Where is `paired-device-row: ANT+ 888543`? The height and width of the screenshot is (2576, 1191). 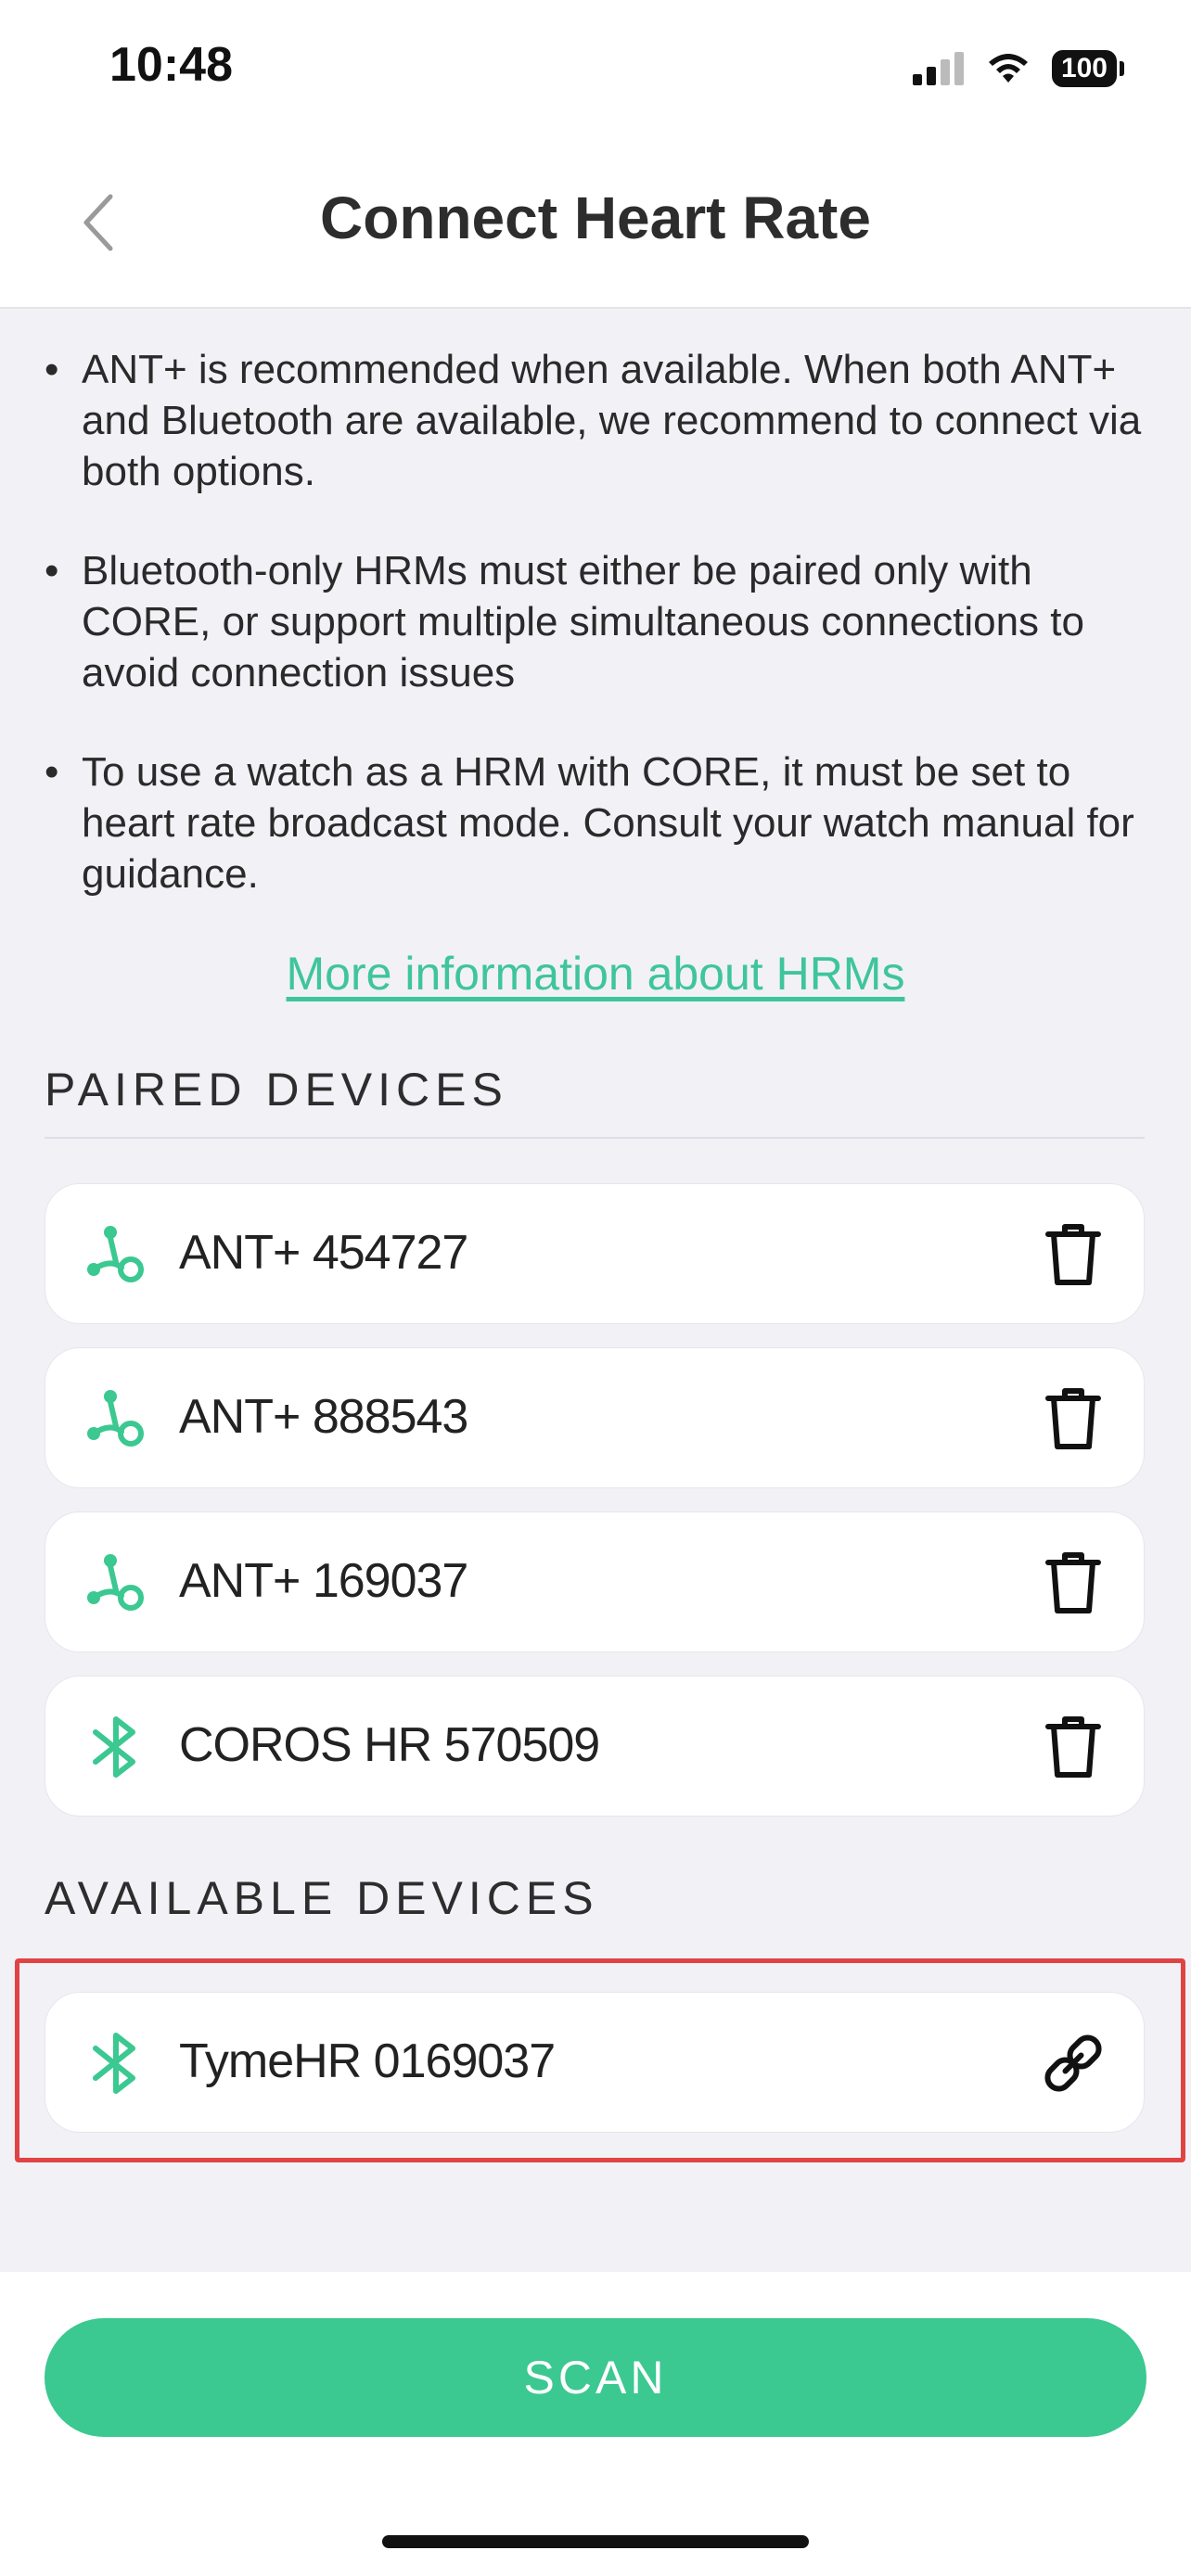 paired-device-row: ANT+ 888543 is located at coordinates (595, 1418).